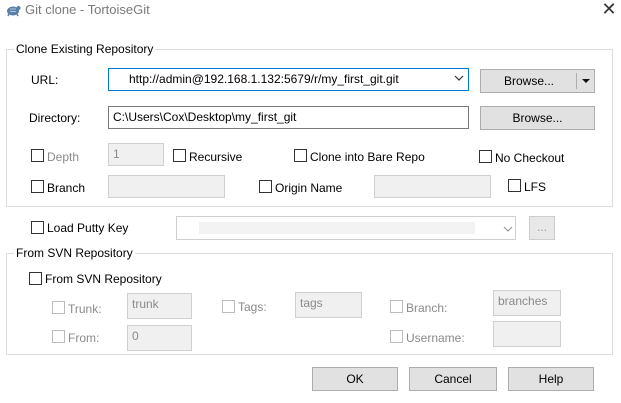 This screenshot has width=621, height=403. Describe the element at coordinates (85, 309) in the screenshot. I see `trunk-label: Trunk:` at that location.